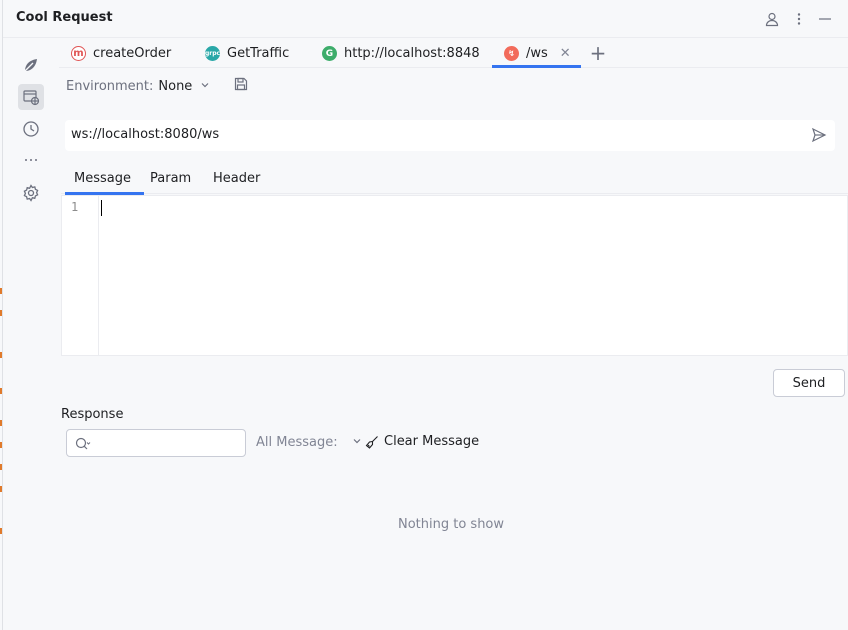 This screenshot has height=630, width=848. I want to click on environment-label: Environment:, so click(110, 86).